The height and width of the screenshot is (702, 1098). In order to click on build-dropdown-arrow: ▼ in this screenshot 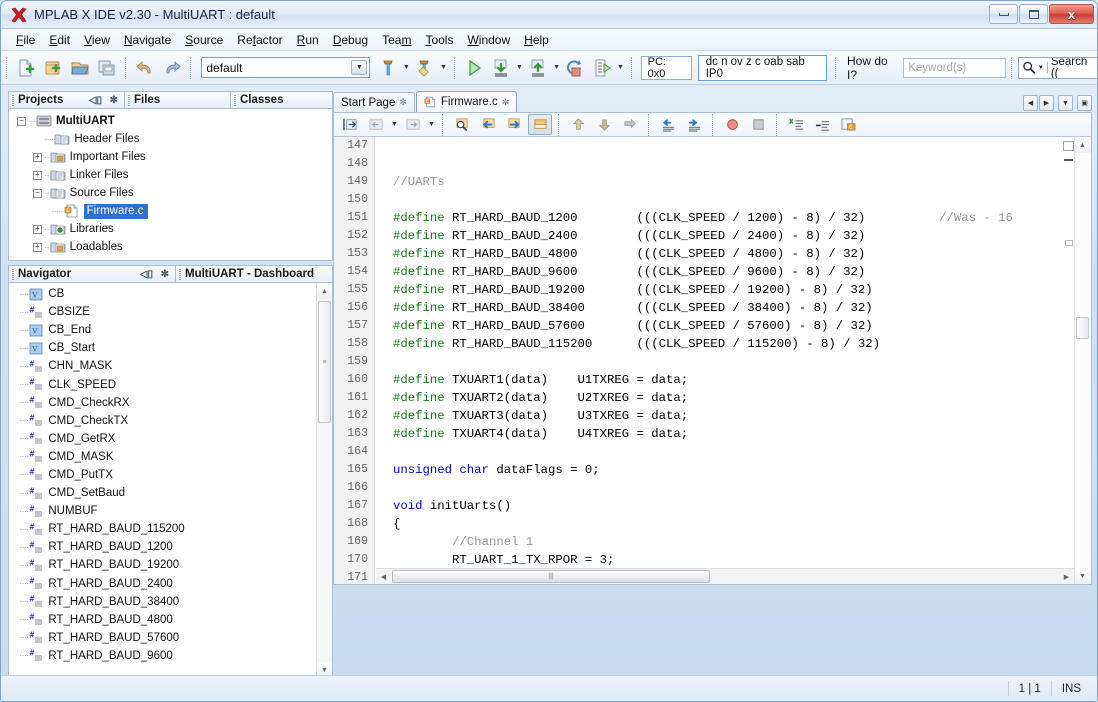, I will do `click(406, 68)`.